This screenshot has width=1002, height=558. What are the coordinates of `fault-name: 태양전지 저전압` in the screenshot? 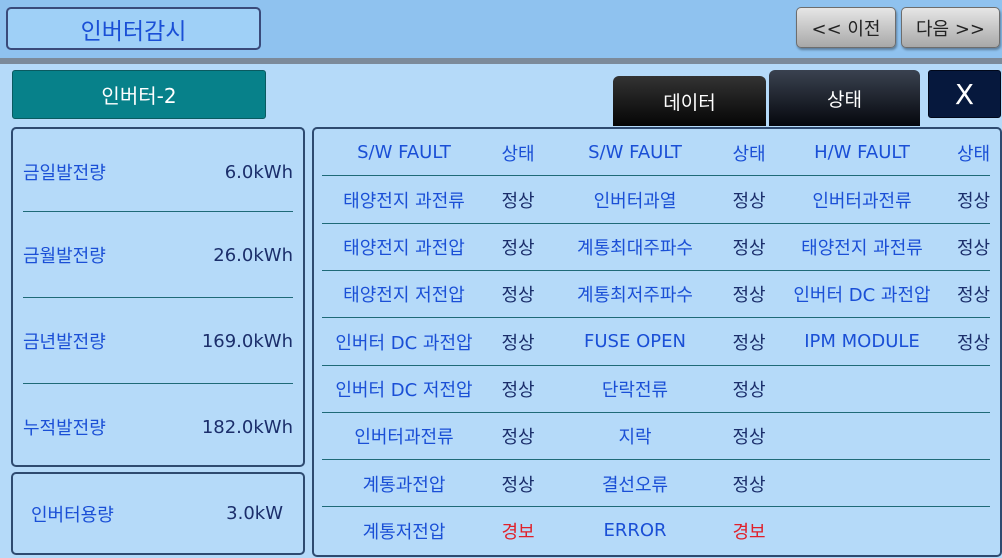 It's located at (404, 296).